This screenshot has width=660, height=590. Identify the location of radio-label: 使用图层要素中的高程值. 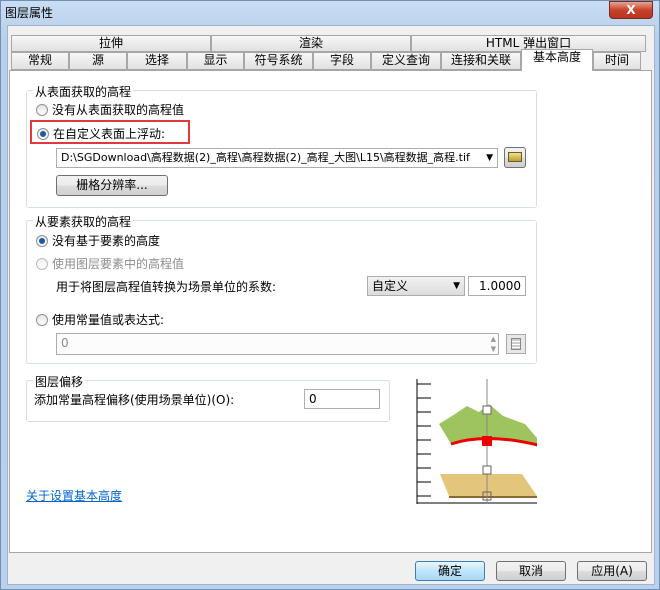
(118, 264).